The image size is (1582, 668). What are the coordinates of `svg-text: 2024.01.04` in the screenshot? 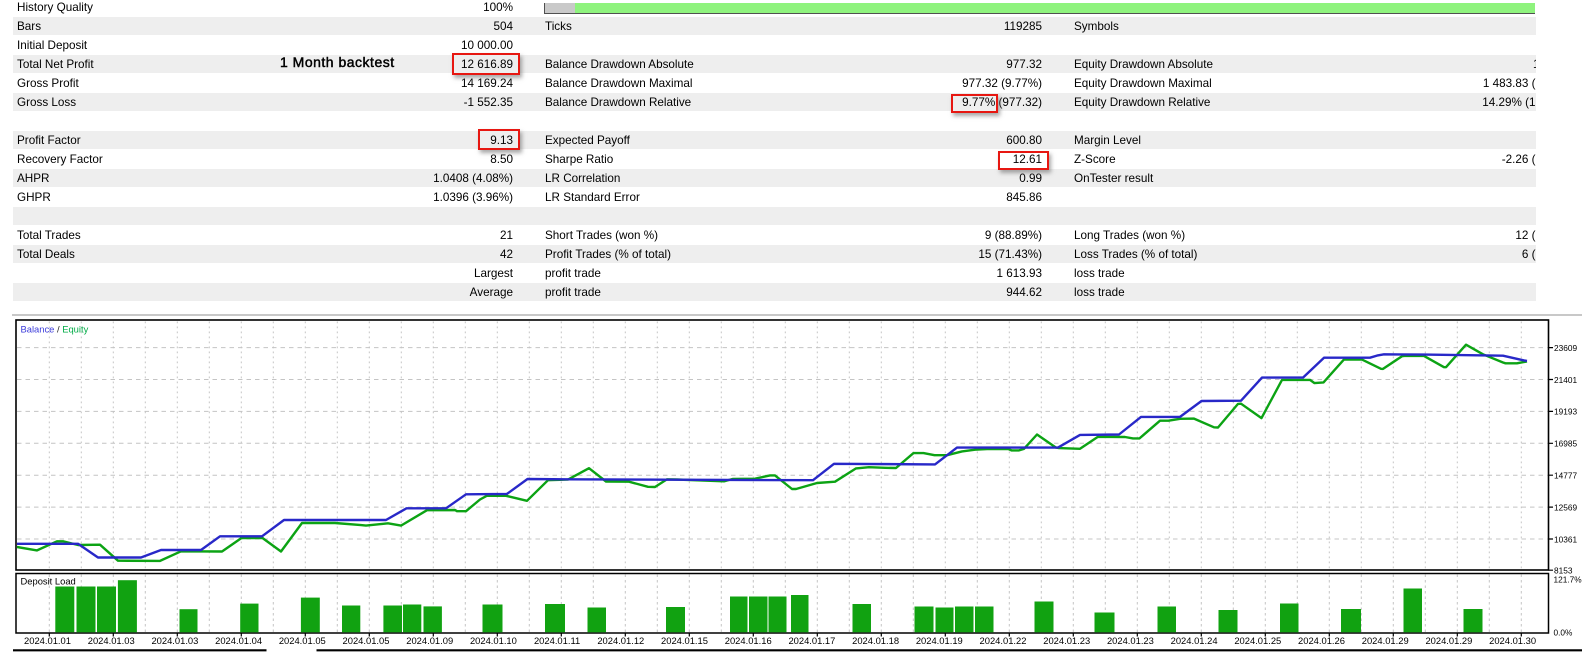 It's located at (238, 640).